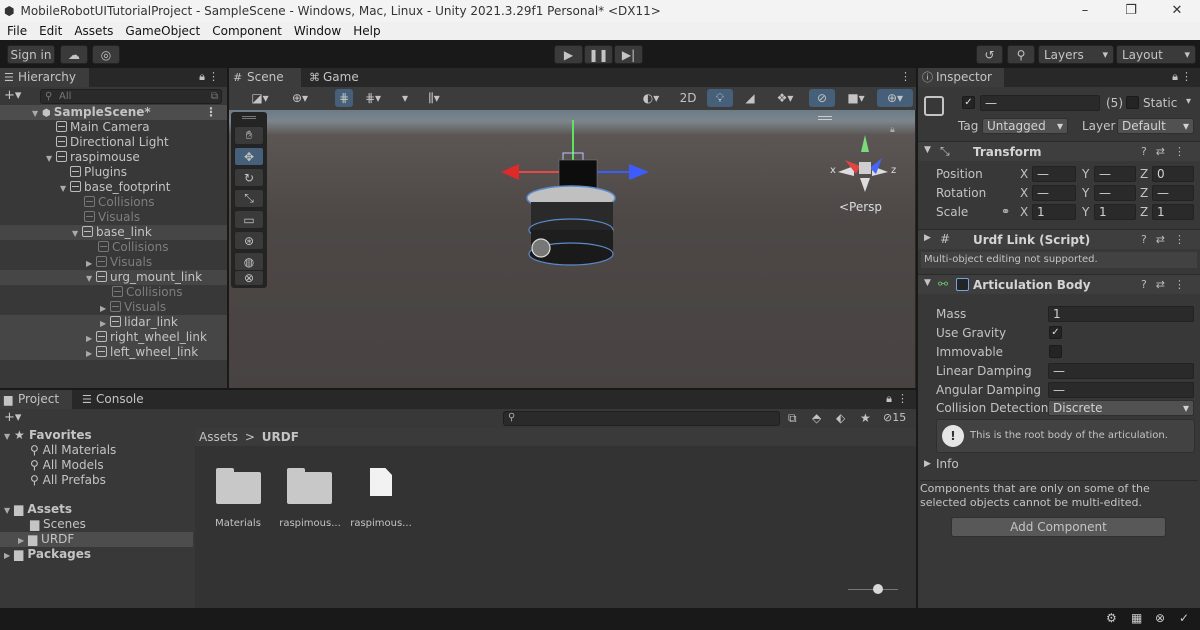  Describe the element at coordinates (878, 589) in the screenshot. I see `slider-handle` at that location.